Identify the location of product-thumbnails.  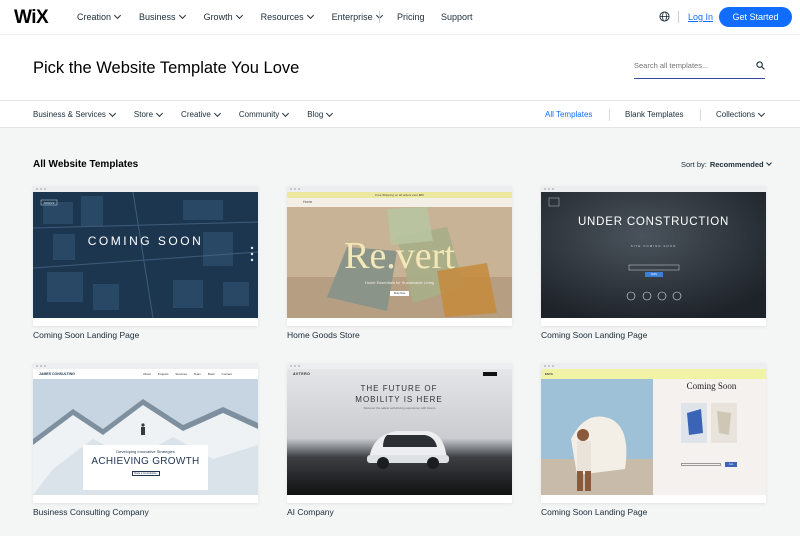
(709, 423).